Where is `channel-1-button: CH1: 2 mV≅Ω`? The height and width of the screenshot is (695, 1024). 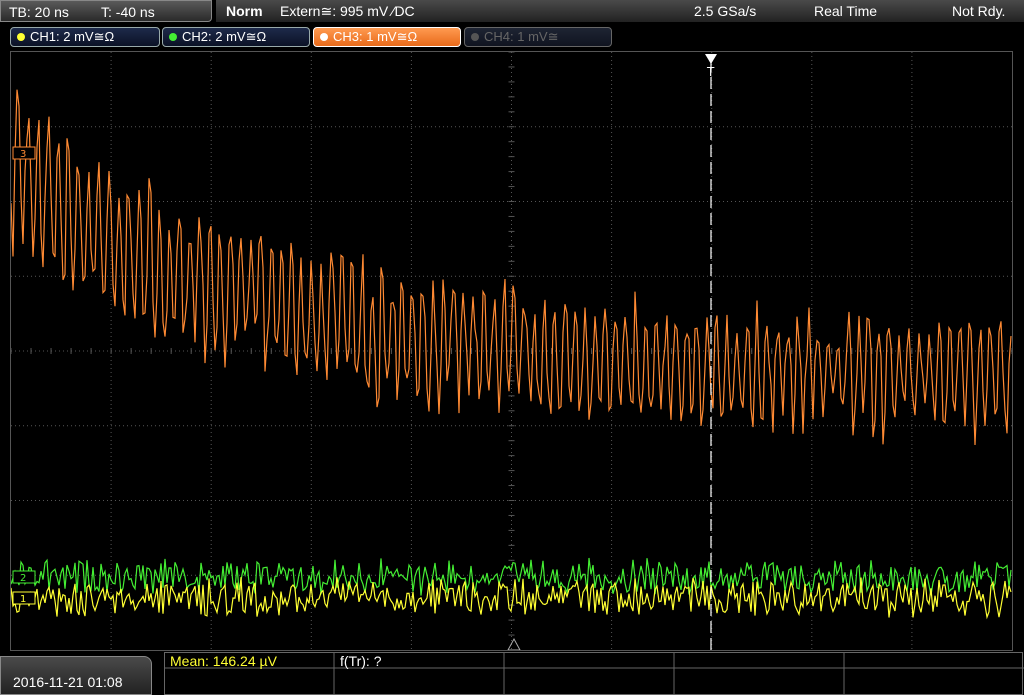 channel-1-button: CH1: 2 mV≅Ω is located at coordinates (85, 37).